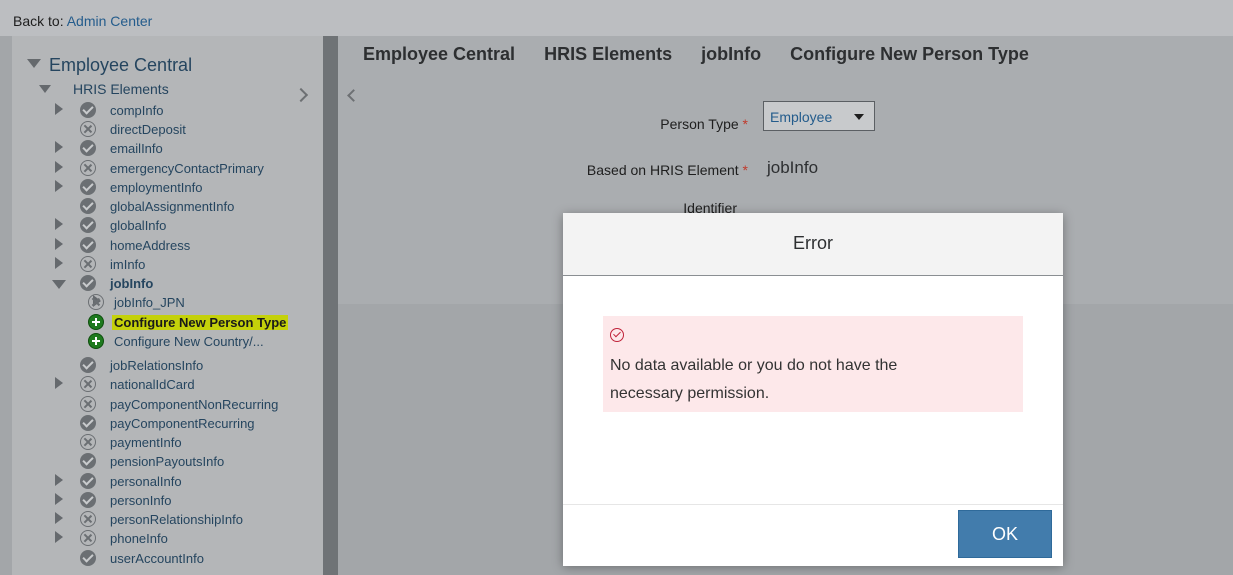  Describe the element at coordinates (139, 538) in the screenshot. I see `tree-item-label: phoneInfo` at that location.